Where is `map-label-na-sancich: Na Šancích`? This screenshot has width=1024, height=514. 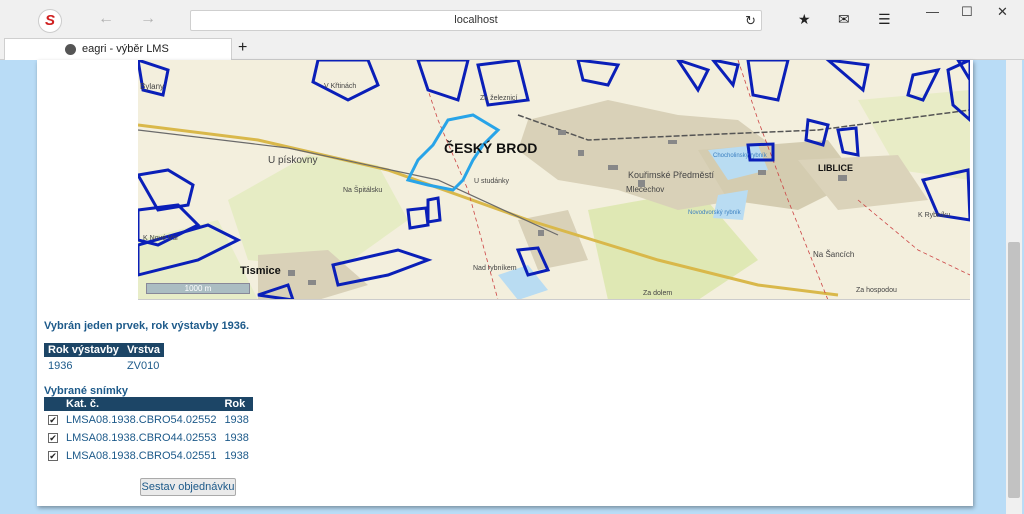
map-label-na-sancich: Na Šancích is located at coordinates (834, 254).